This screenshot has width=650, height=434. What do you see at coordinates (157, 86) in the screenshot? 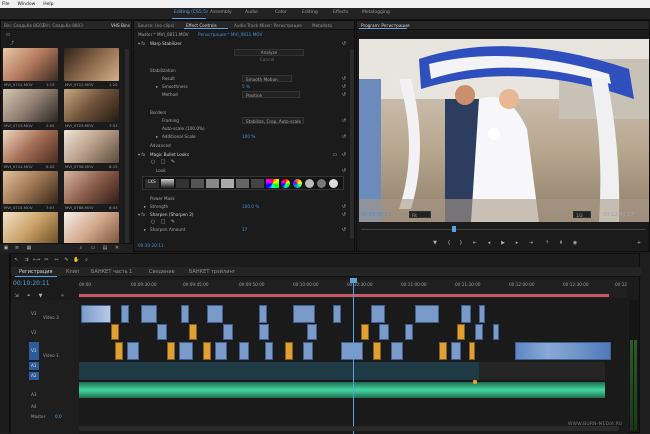
I see `ec-smoothness-toggle: ▸` at bounding box center [157, 86].